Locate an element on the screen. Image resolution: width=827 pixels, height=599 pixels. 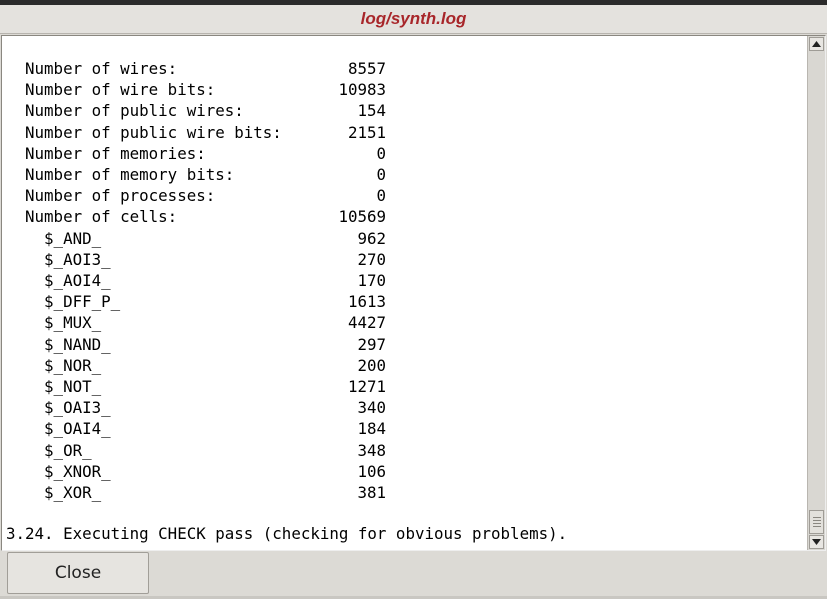
log-stat-line: Number of memory bits: 0 is located at coordinates (206, 174).